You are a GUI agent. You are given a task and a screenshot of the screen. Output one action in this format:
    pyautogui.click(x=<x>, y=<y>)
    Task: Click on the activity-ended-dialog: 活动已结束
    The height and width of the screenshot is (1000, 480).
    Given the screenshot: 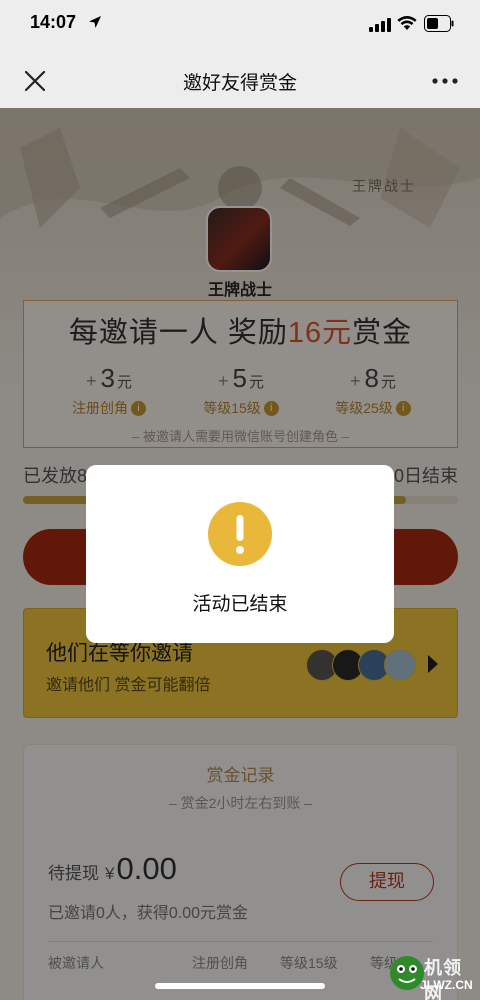 What is the action you would take?
    pyautogui.click(x=240, y=554)
    